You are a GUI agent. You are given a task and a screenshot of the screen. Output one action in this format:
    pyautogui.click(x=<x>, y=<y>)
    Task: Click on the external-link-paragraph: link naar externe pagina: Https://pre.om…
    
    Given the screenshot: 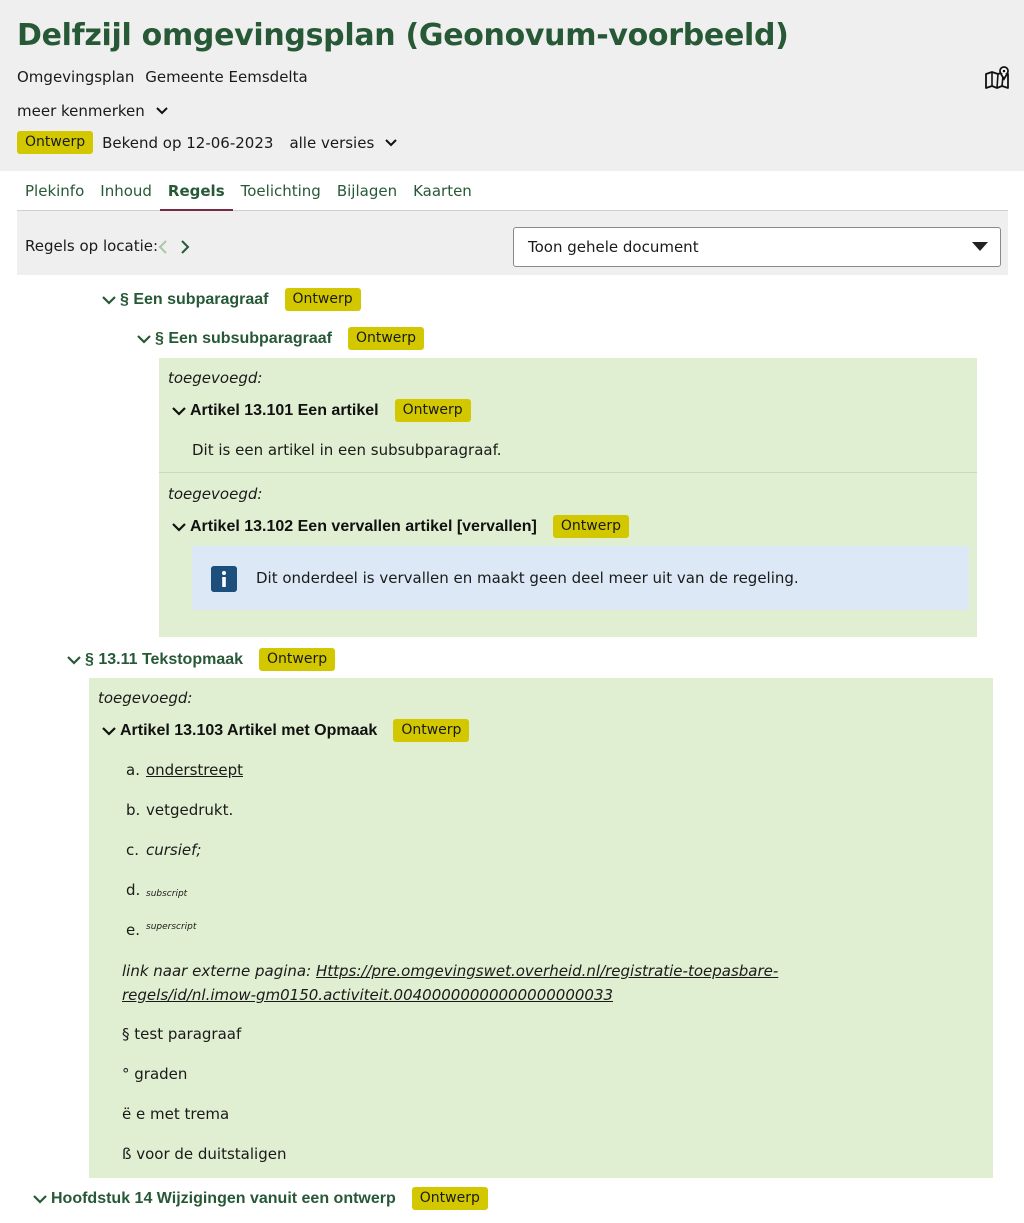 What is the action you would take?
    pyautogui.click(x=450, y=983)
    